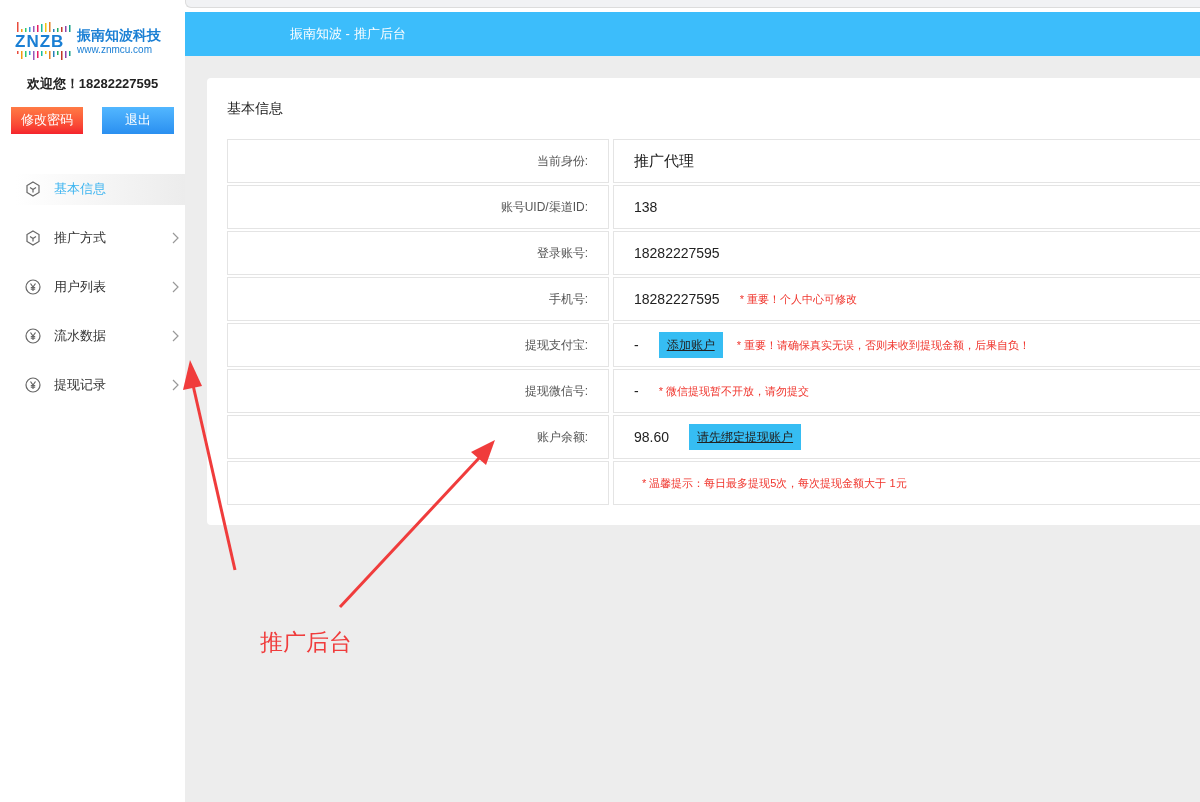 Image resolution: width=1200 pixels, height=802 pixels. Describe the element at coordinates (100, 238) in the screenshot. I see `sidebar-item: 推广方式` at that location.